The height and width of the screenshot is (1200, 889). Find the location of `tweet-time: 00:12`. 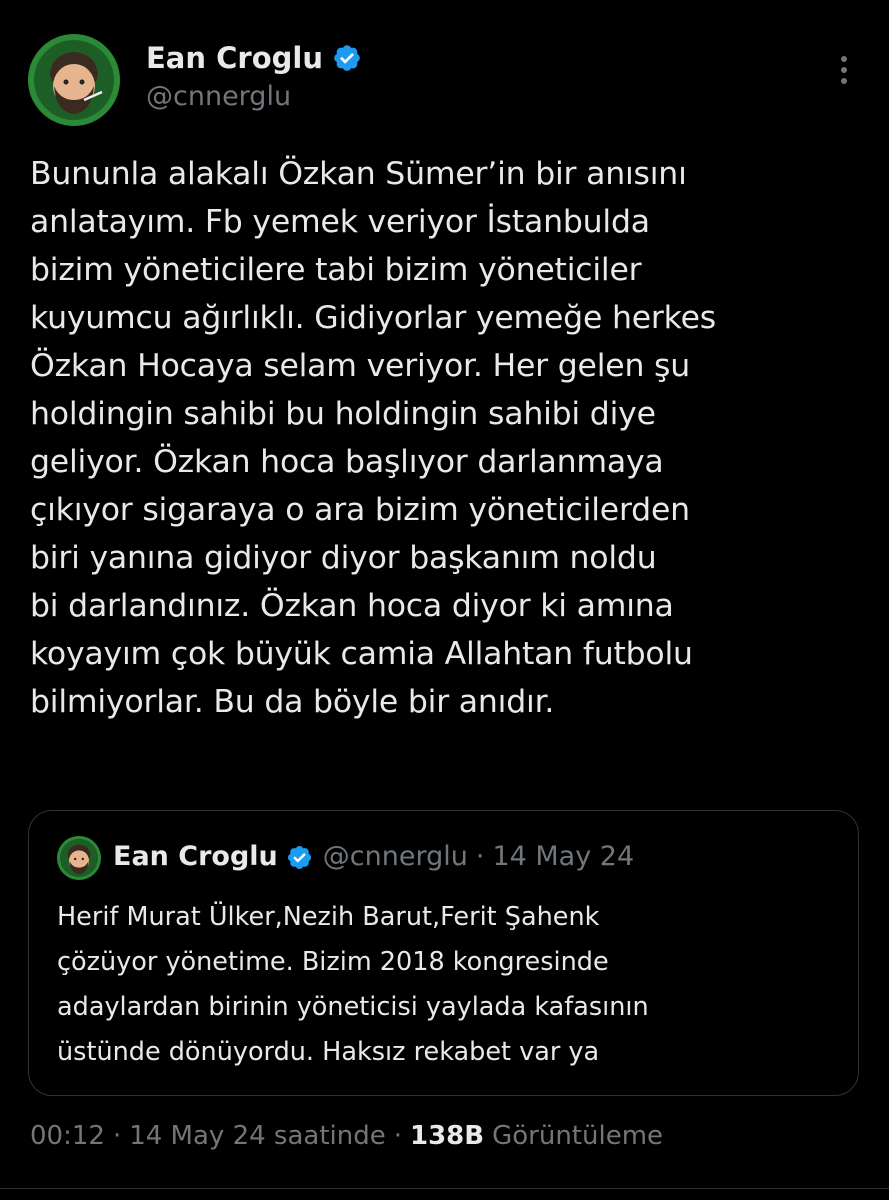

tweet-time: 00:12 is located at coordinates (67, 1136).